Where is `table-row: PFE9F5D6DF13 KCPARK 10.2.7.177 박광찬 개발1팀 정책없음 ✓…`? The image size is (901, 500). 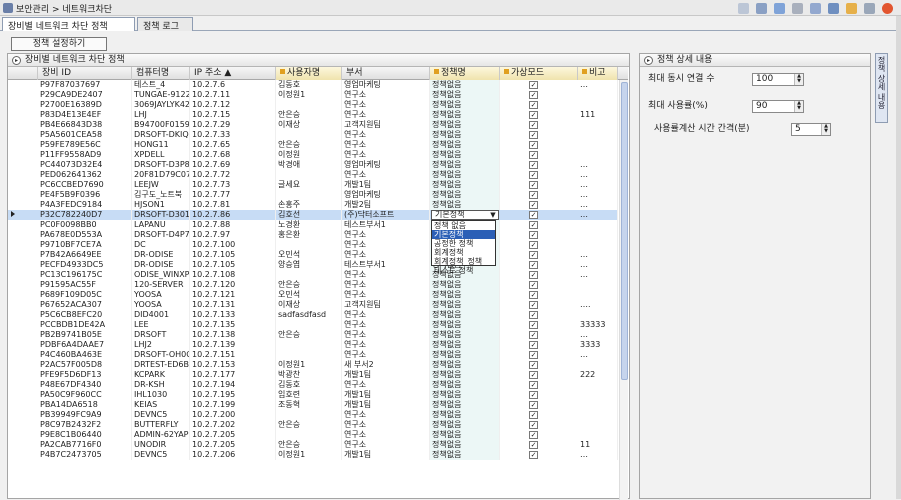
table-row: PFE9F5D6DF13 KCPARK 10.2.7.177 박광찬 개발1팀 정책없음 ✓… is located at coordinates (313, 375).